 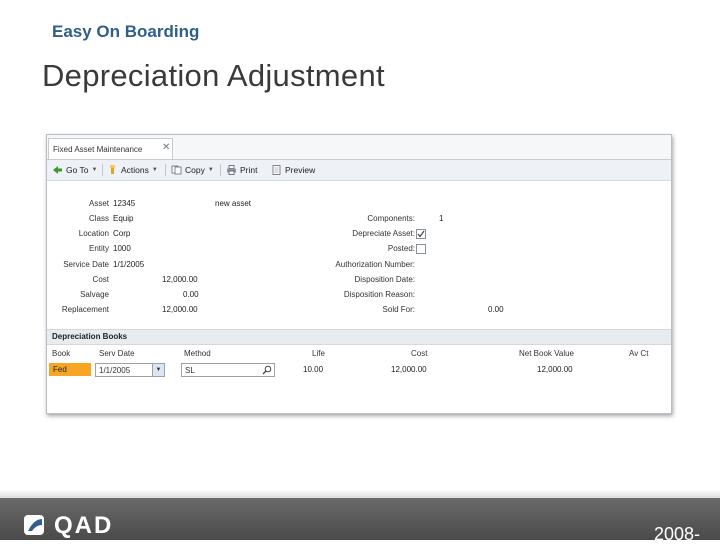 What do you see at coordinates (77, 169) in the screenshot?
I see `goto-label: Go To` at bounding box center [77, 169].